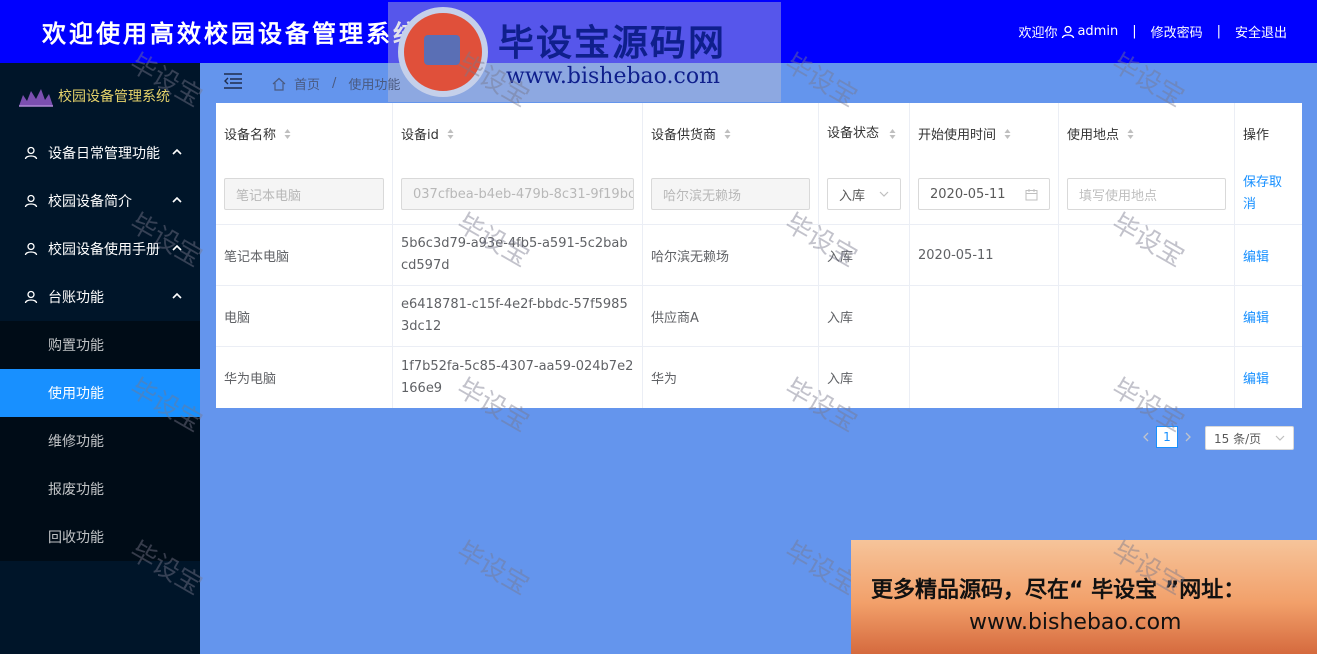 The image size is (1317, 654). Describe the element at coordinates (304, 194) in the screenshot. I see `name-field: 笔记本电脑` at that location.